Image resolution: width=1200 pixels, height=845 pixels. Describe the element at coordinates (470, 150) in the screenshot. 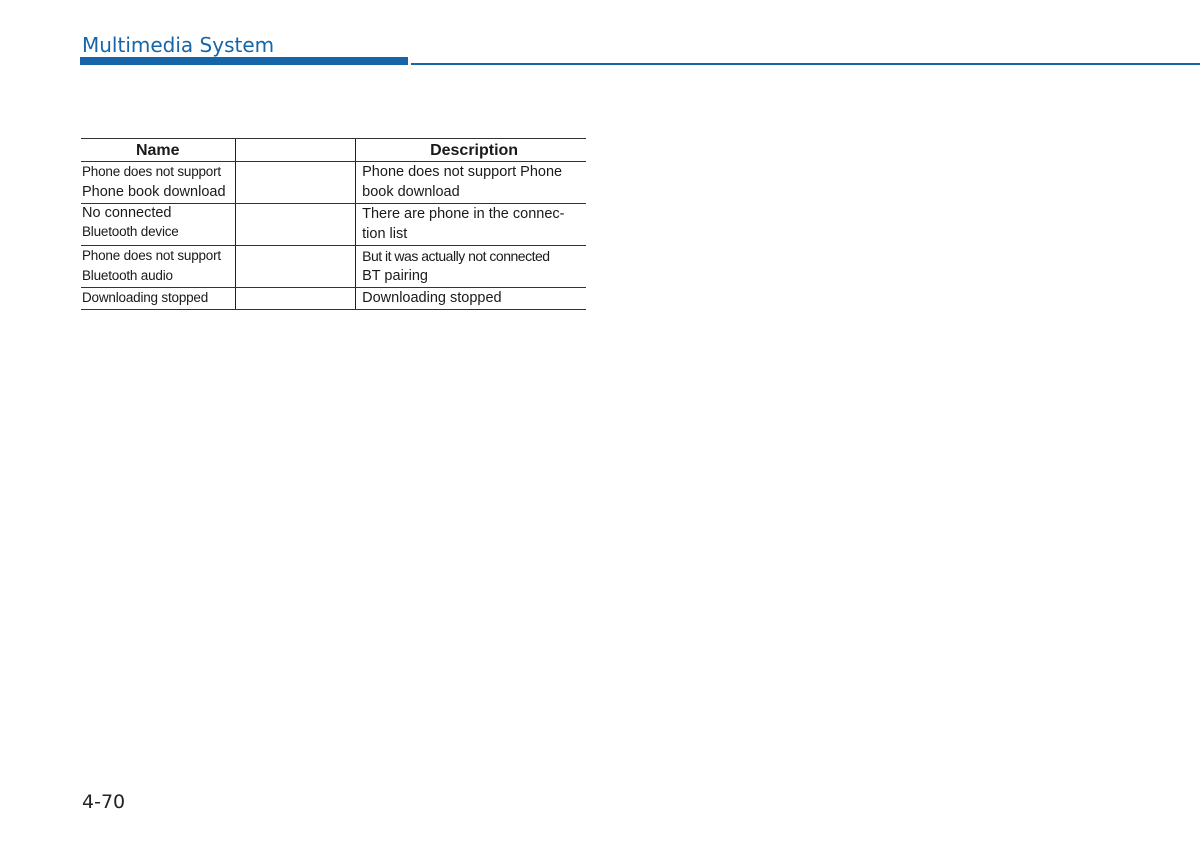

I see `column-header-description: Description` at that location.